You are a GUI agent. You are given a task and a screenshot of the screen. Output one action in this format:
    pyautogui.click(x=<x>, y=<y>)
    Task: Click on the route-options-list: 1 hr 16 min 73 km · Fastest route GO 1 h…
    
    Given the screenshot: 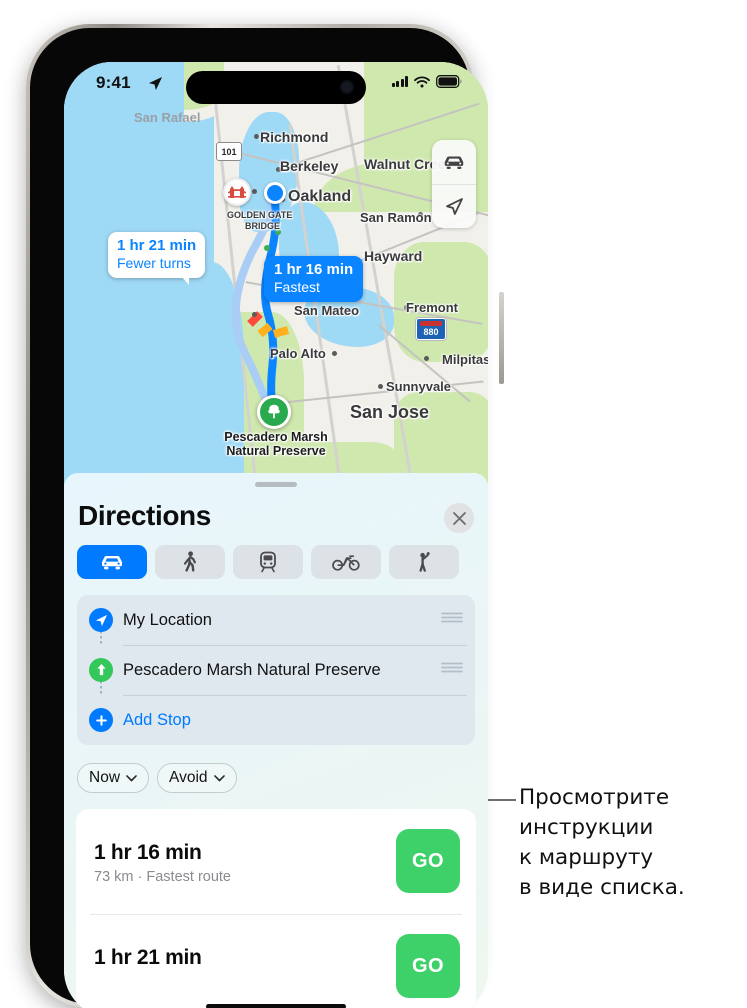 What is the action you would take?
    pyautogui.click(x=276, y=908)
    